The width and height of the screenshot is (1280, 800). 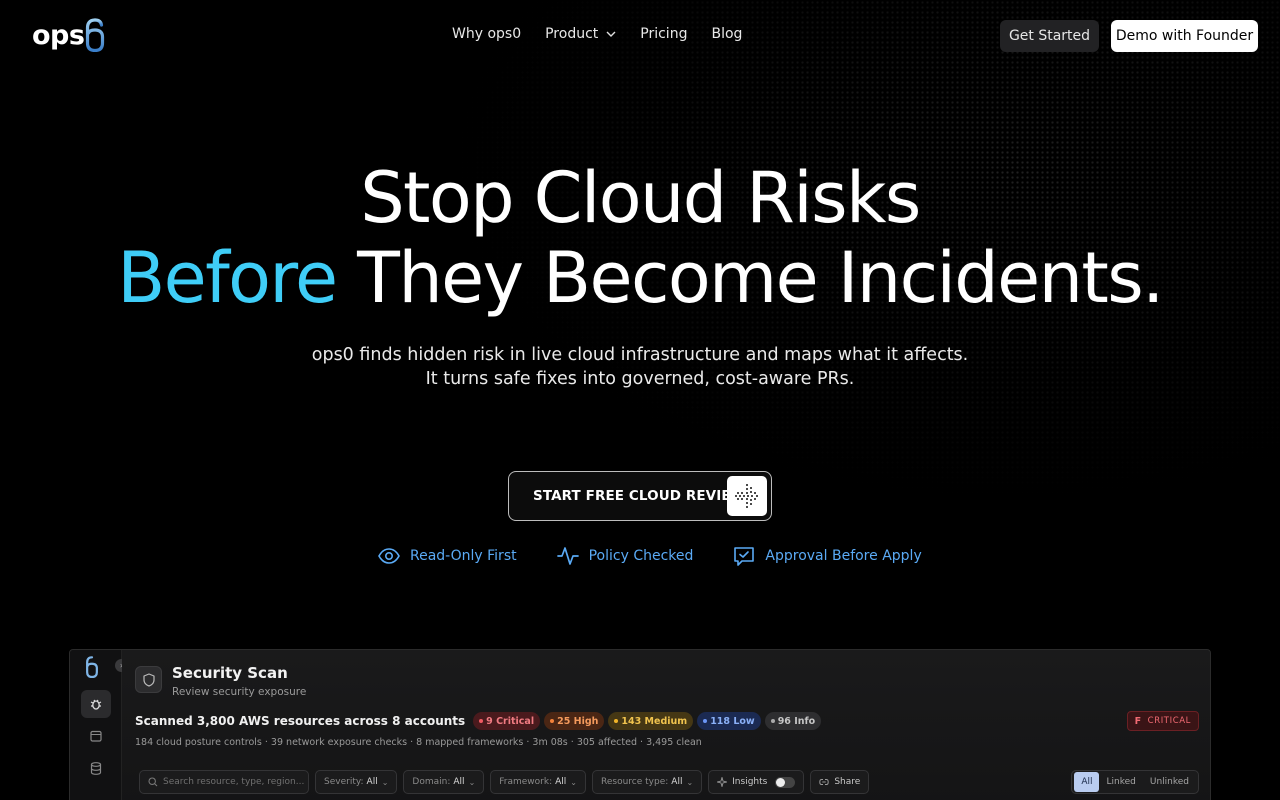 I want to click on domain-filter-value: All, so click(x=459, y=782).